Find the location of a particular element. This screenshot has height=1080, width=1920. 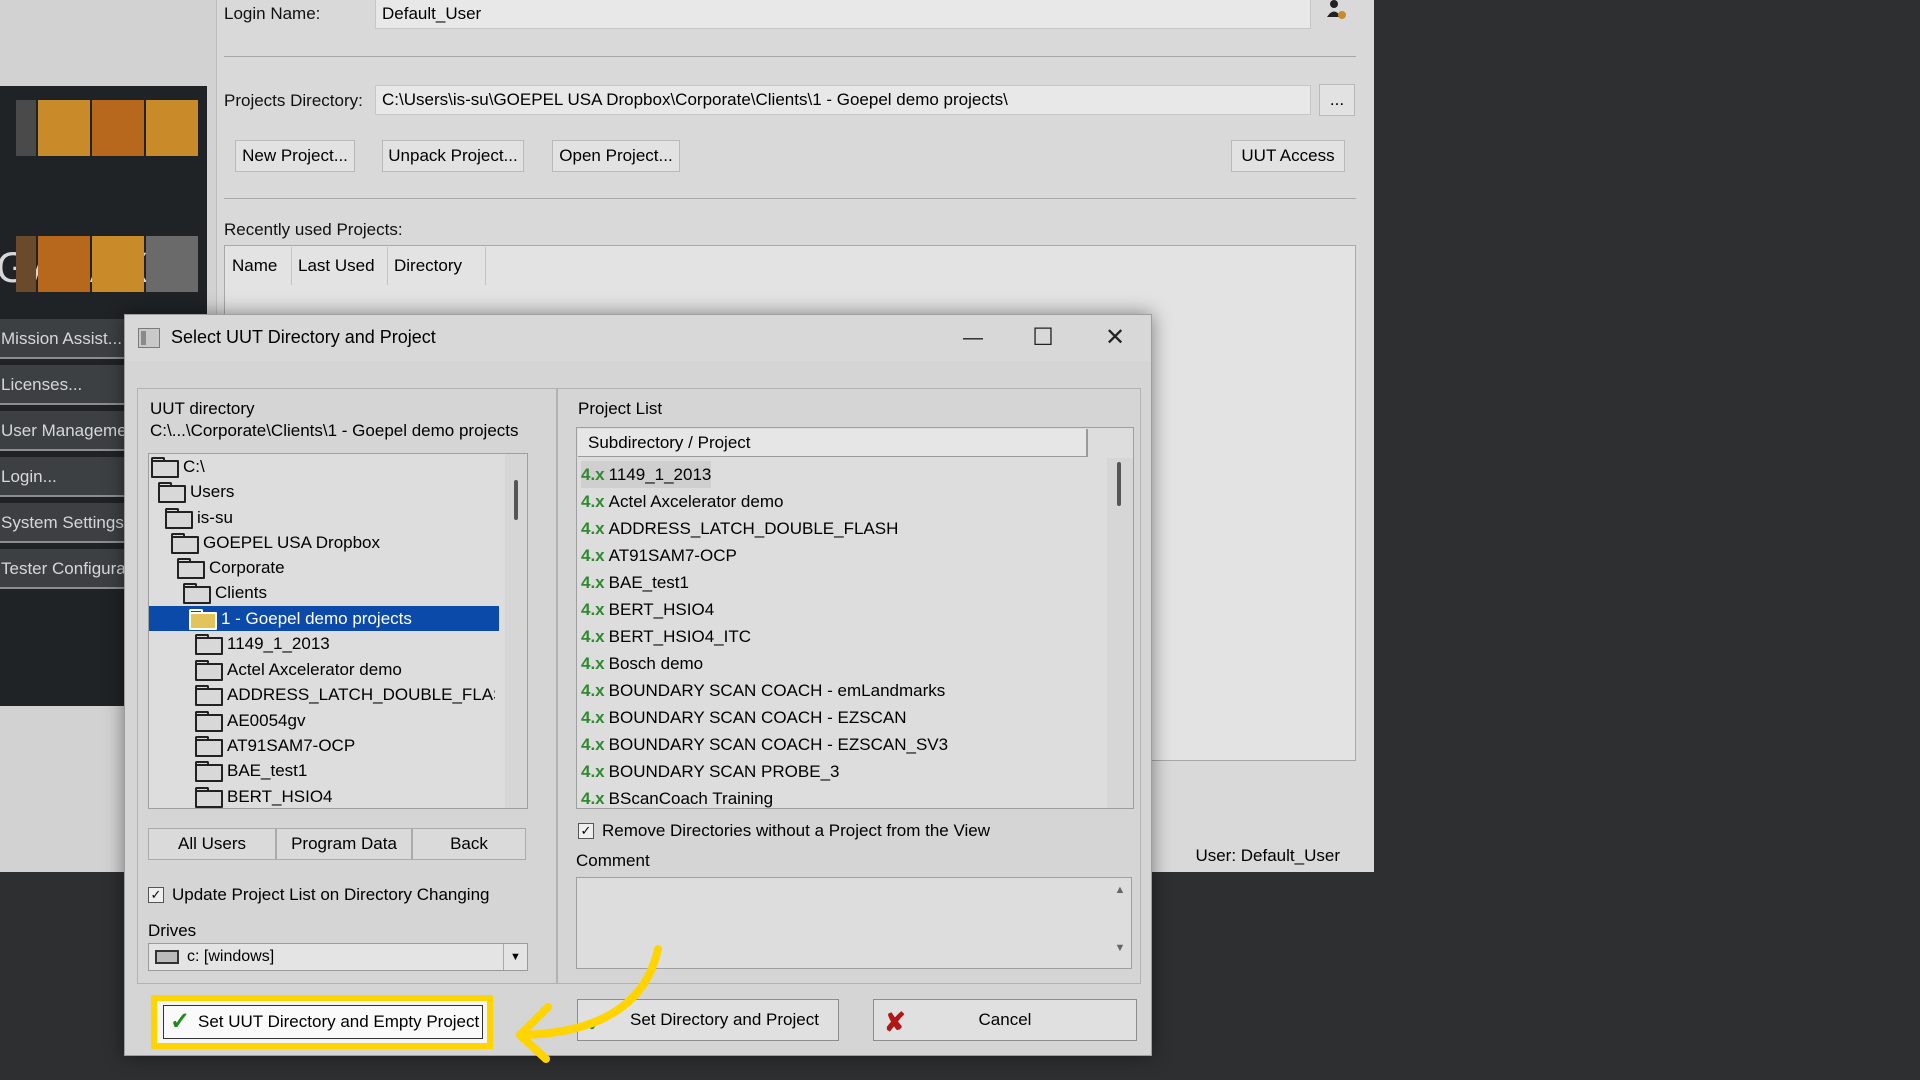

cancel-button: ✘ Cancel is located at coordinates (1005, 1020).